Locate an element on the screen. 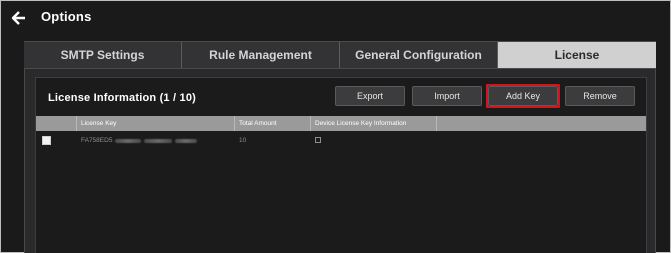 The width and height of the screenshot is (671, 253). column-header-license-key: License Key is located at coordinates (155, 123).